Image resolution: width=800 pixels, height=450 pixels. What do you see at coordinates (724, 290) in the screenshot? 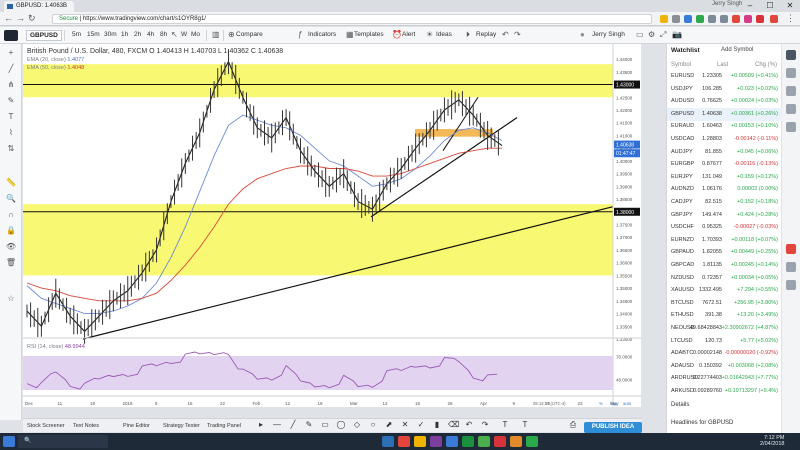
I see `watchlist-row: XAUUSD 1332.495 +7.294 (+0.55%)` at bounding box center [724, 290].